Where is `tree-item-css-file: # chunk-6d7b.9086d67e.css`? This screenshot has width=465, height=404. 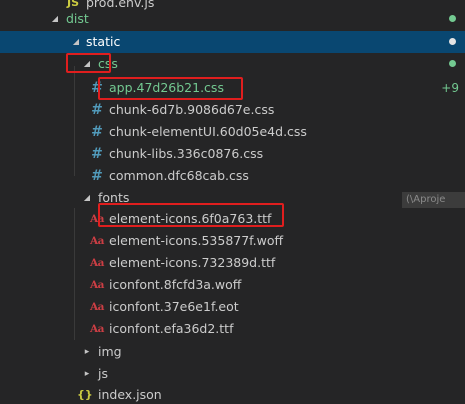 tree-item-css-file: # chunk-6d7b.9086d67e.css is located at coordinates (232, 110).